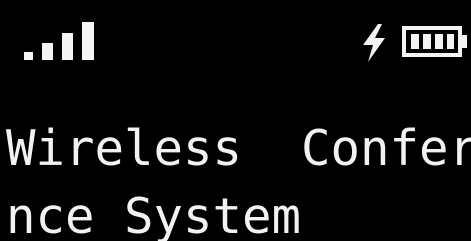 The image size is (471, 241). What do you see at coordinates (374, 43) in the screenshot?
I see `lightning-bolt-icon` at bounding box center [374, 43].